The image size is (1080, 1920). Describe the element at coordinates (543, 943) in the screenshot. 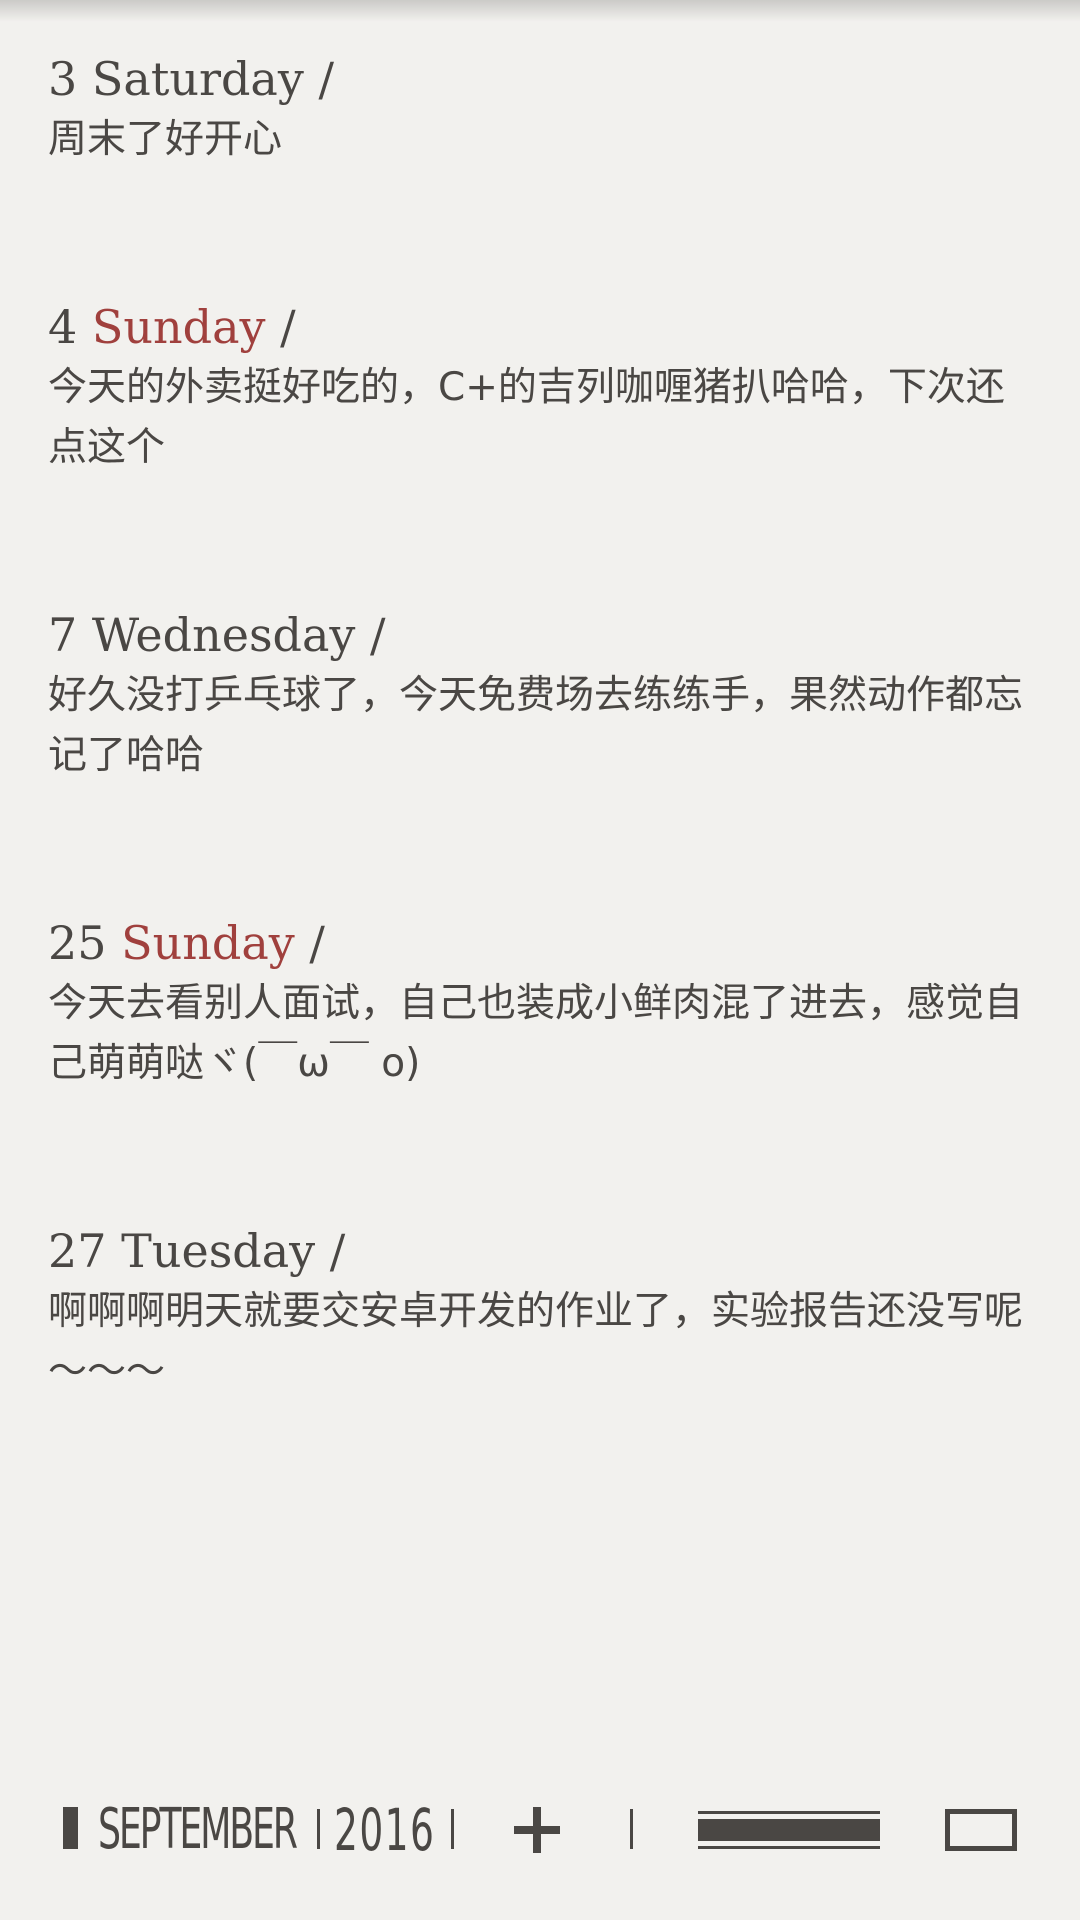

I see `entry-title: 25 Sunday /` at that location.